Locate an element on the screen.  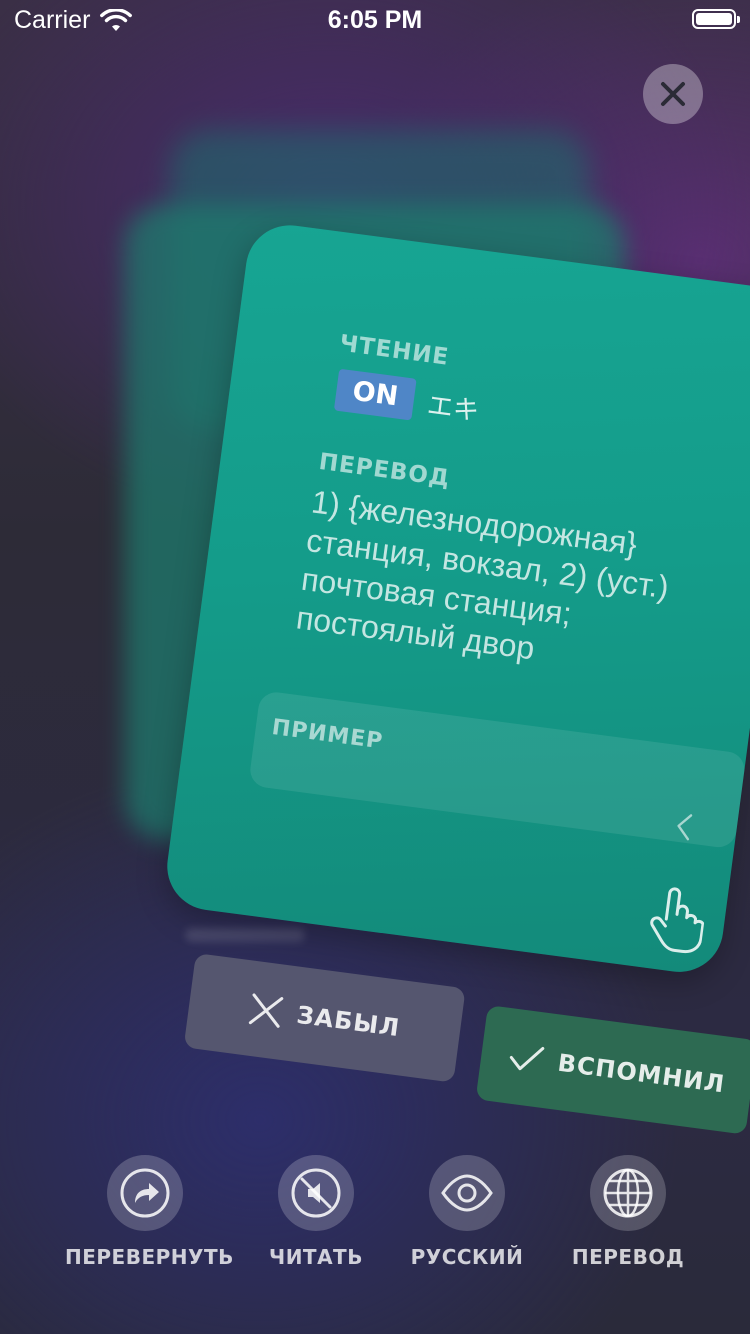
status-bar: Carrier 6:05 PM is located at coordinates (375, 20).